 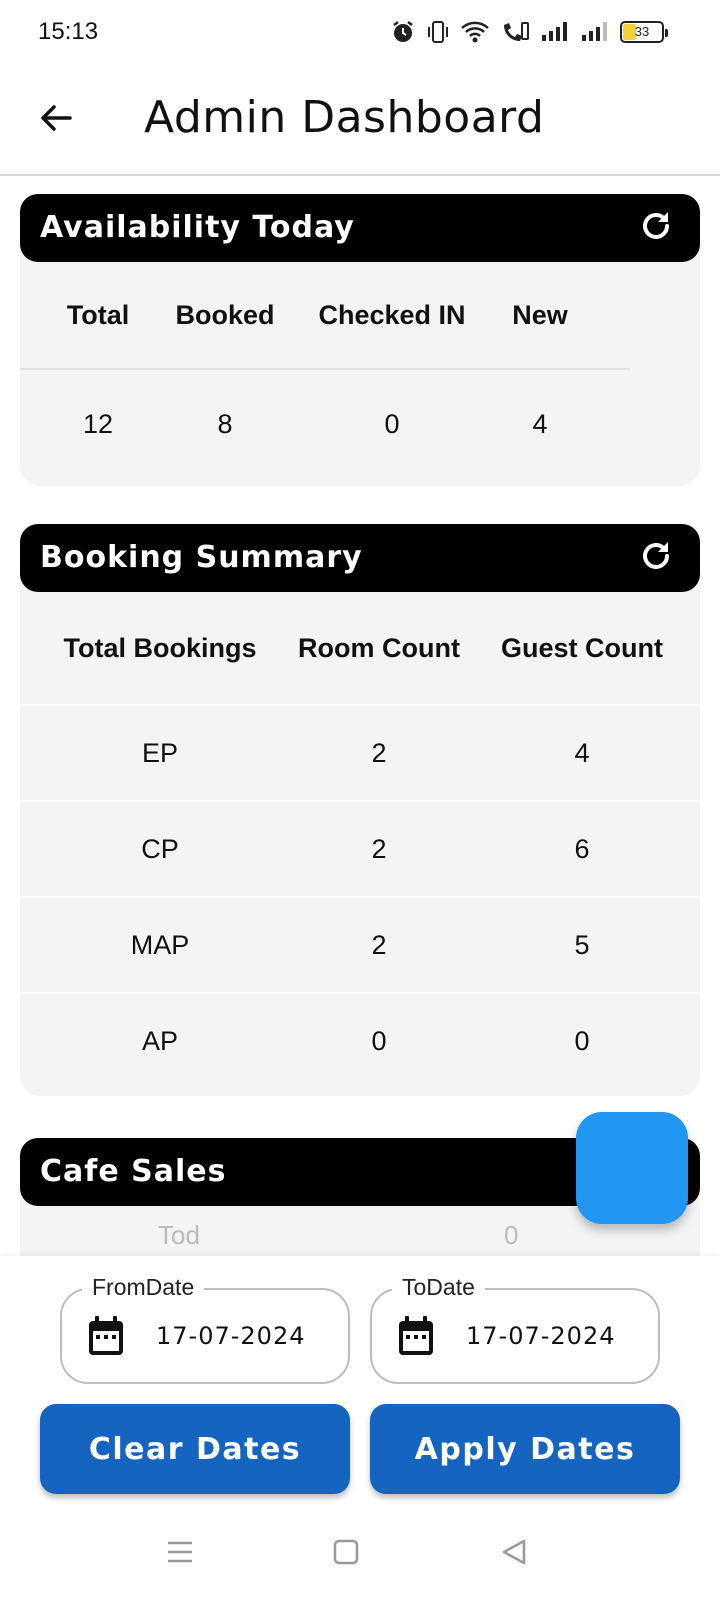 What do you see at coordinates (197, 227) in the screenshot?
I see `availability-title: Availability Today` at bounding box center [197, 227].